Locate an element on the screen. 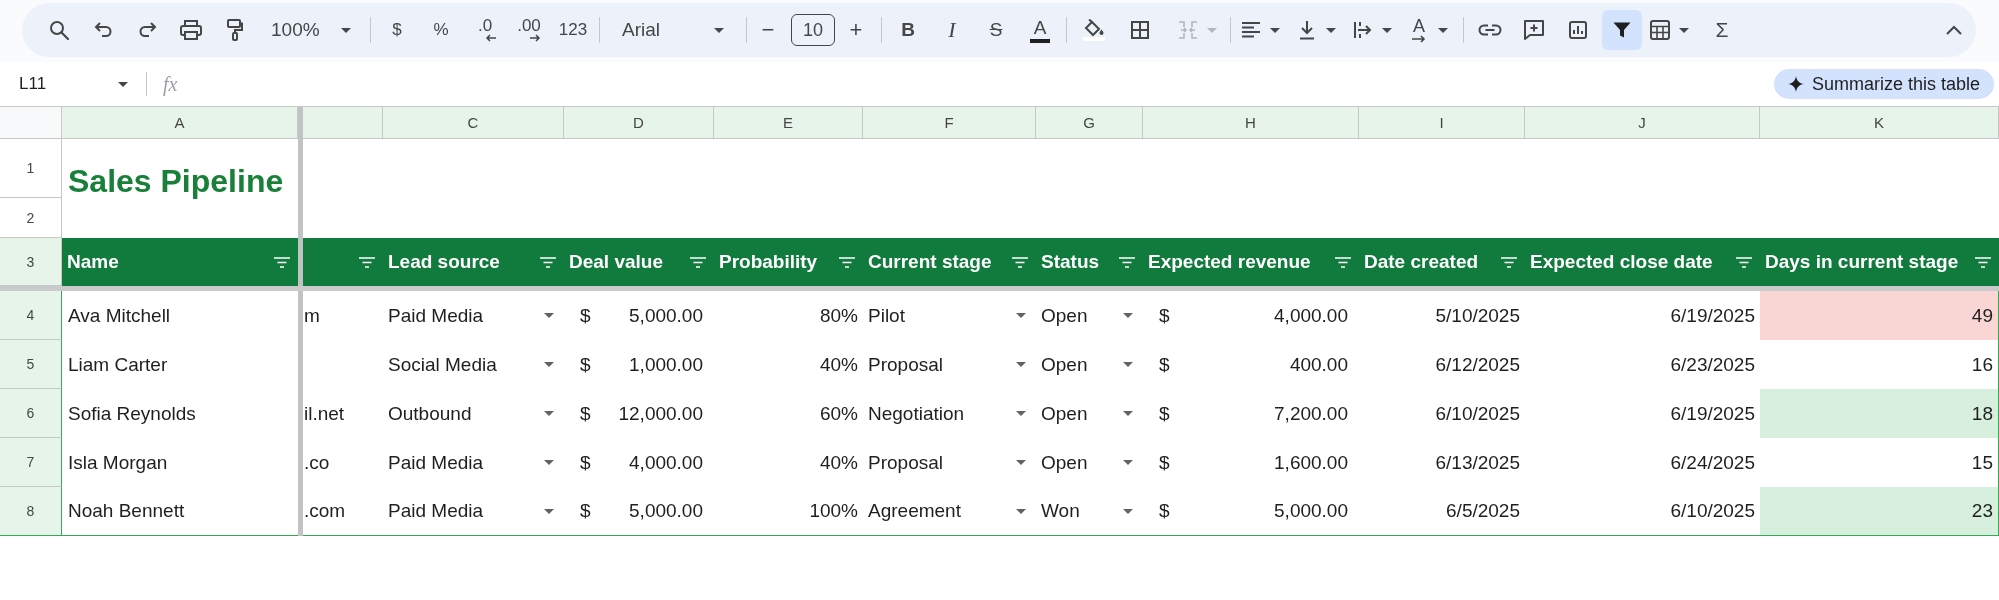  row-header: 8 is located at coordinates (31, 511).